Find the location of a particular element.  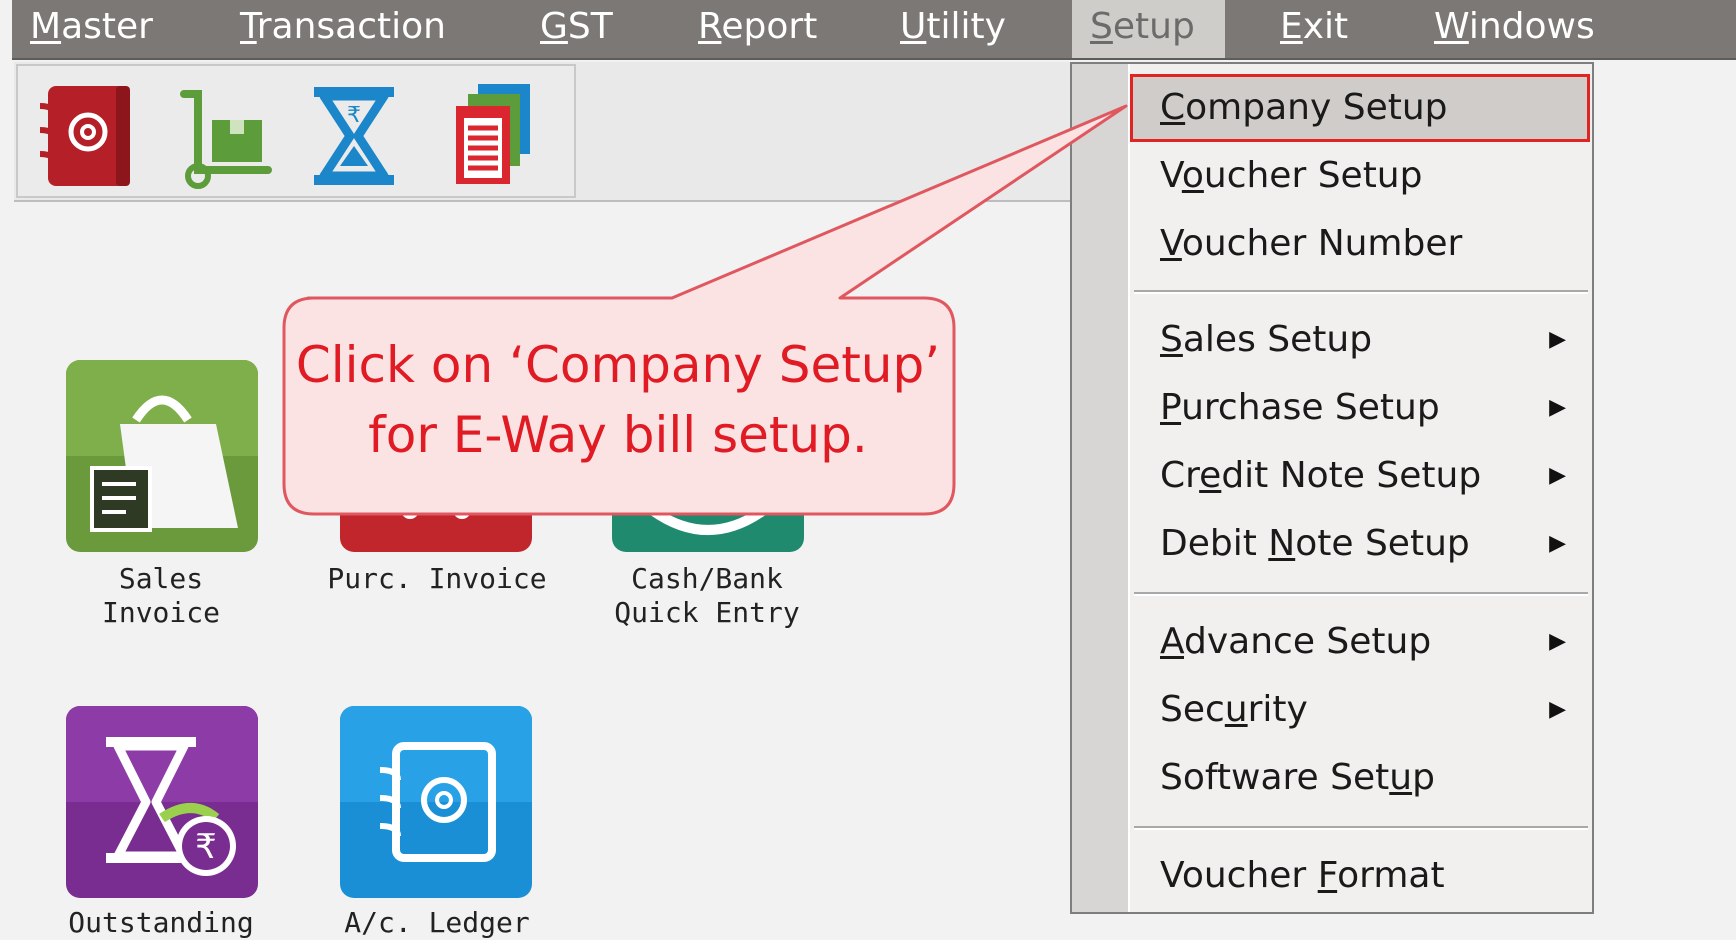

callout-line-2: for E-Way bill setup. is located at coordinates (618, 435).